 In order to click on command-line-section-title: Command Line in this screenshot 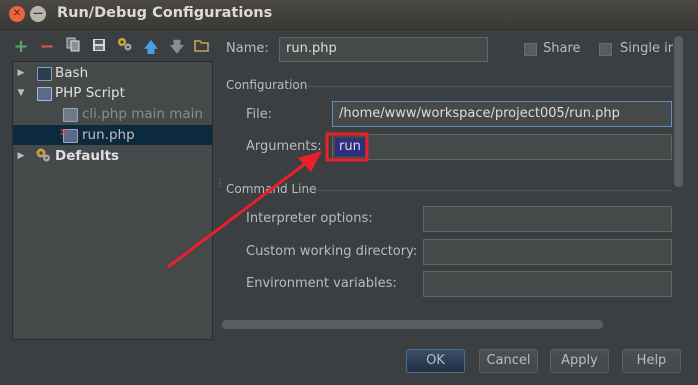, I will do `click(271, 189)`.